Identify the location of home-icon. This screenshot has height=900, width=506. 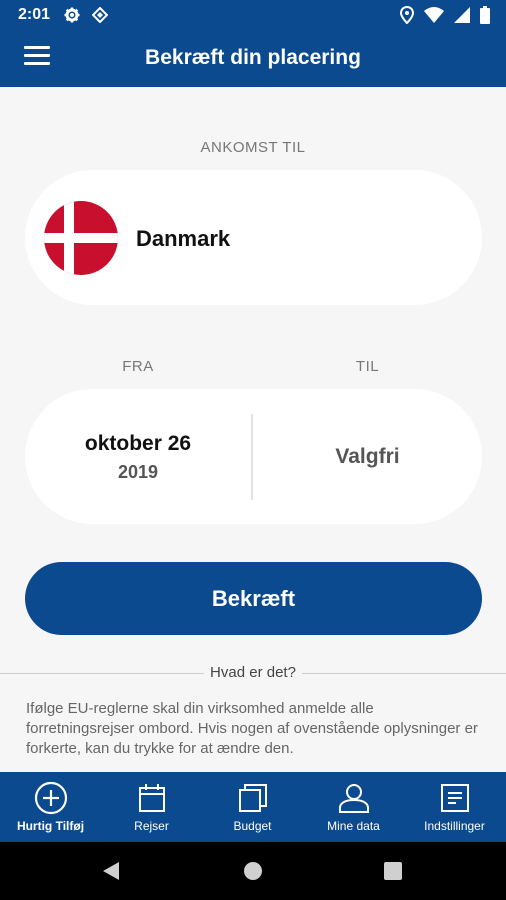
(253, 873).